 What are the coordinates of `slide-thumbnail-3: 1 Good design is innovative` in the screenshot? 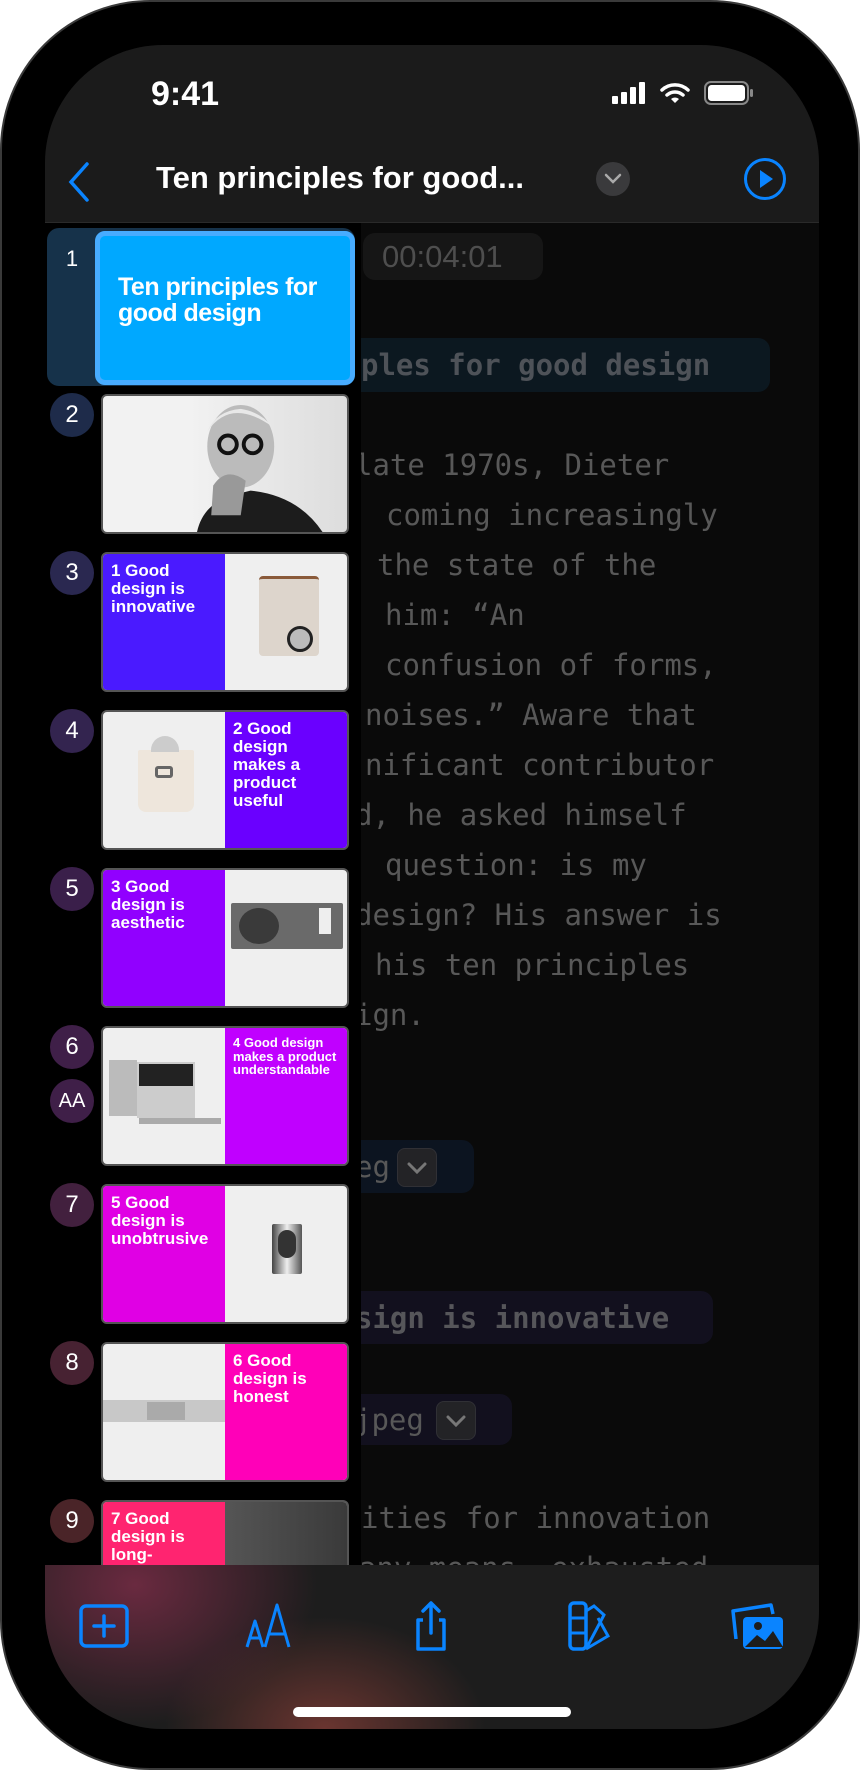 It's located at (225, 622).